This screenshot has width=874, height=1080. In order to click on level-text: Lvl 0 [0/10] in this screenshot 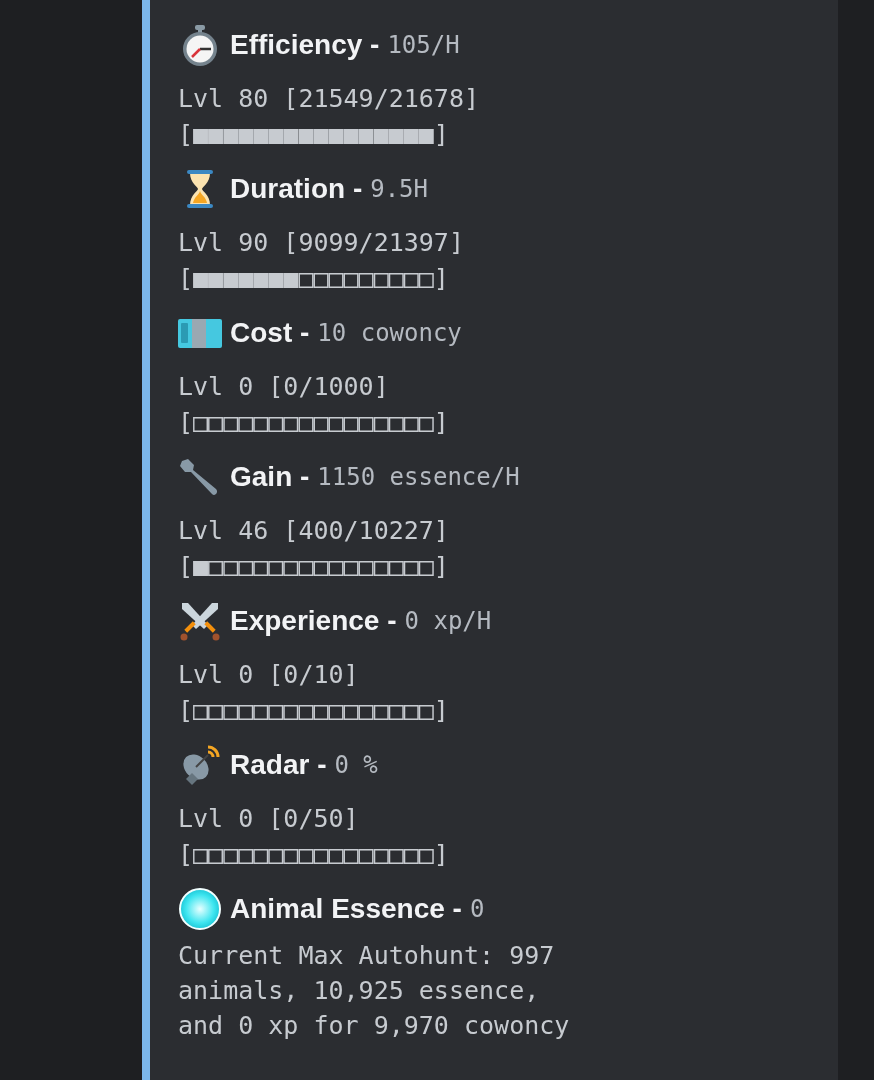, I will do `click(269, 675)`.